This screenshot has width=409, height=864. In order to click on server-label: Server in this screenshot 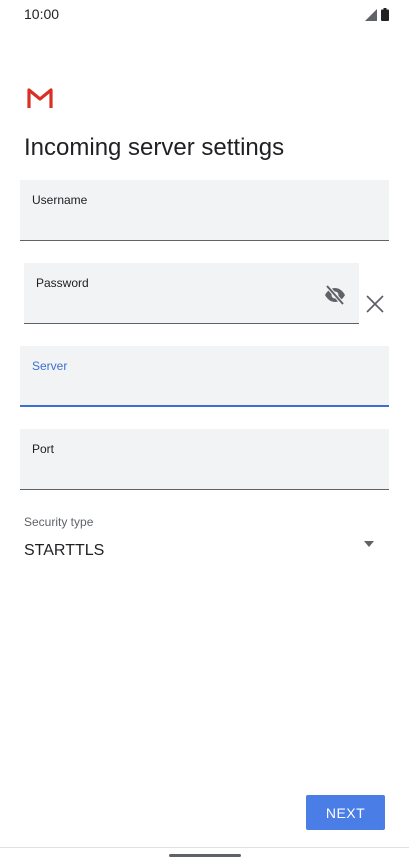, I will do `click(50, 366)`.